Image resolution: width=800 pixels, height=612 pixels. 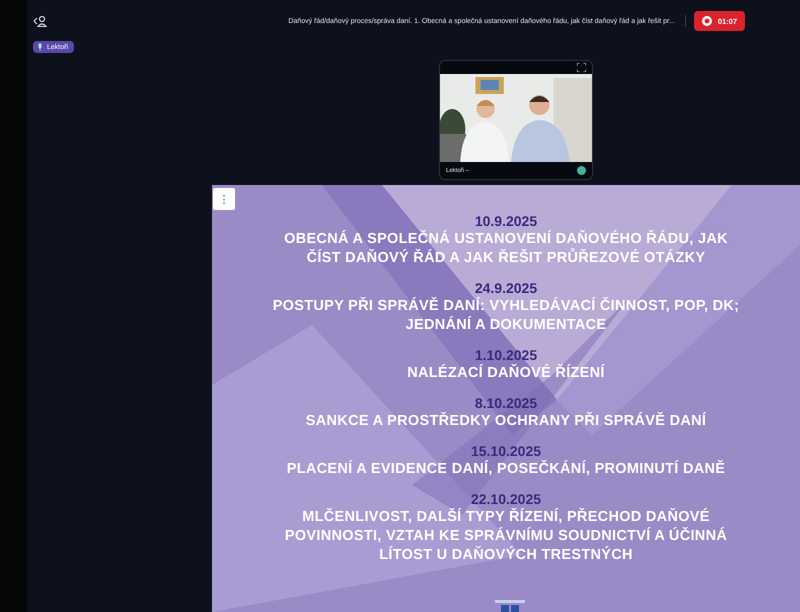 What do you see at coordinates (506, 536) in the screenshot?
I see `session-topic: MLČENLIVOST, DALŠÍ TYPY ŘÍZENÍ, PŘECHOD DAŇOVÉ POVINNOSTI, VZTAH KE SPRÁVNÍMU SOUDNICTVÍ A ÚČINNÁ LÍTOST U DAŇOVÝCH TRESTNÝCH` at bounding box center [506, 536].